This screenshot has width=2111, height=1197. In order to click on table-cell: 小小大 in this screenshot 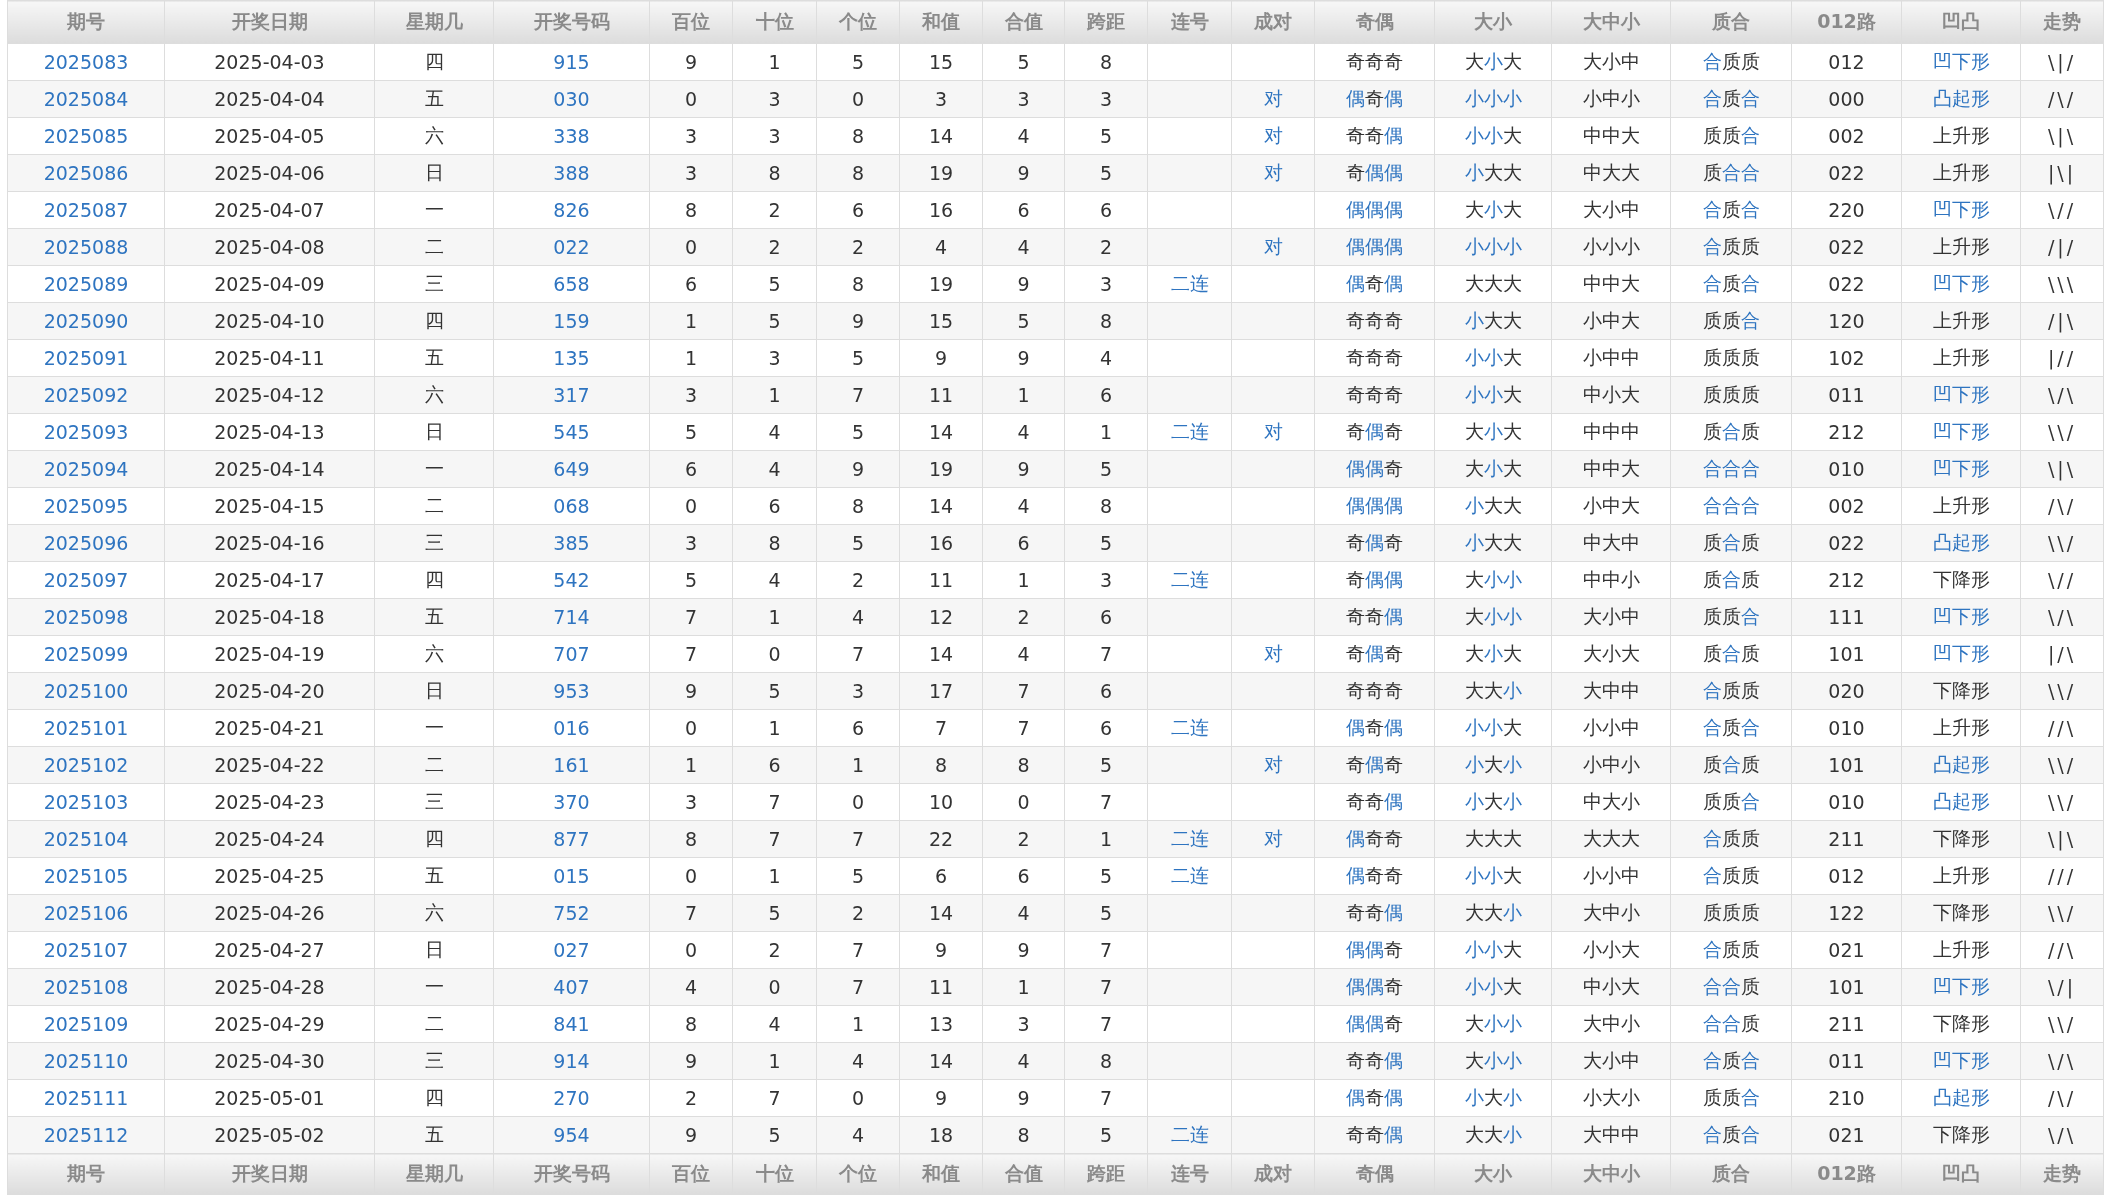, I will do `click(1493, 950)`.